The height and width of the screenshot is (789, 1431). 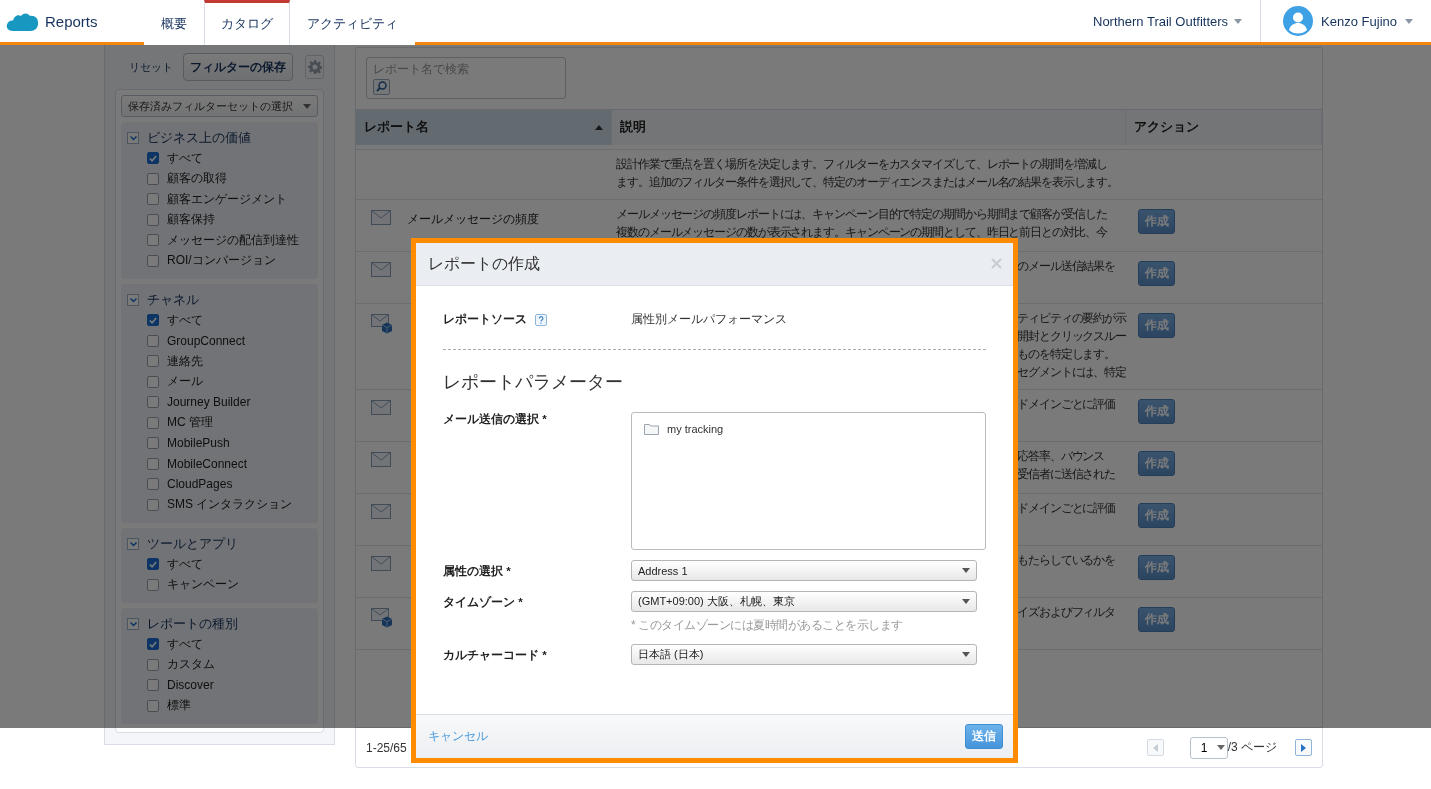 I want to click on nav-tab: カタログ, so click(x=246, y=22).